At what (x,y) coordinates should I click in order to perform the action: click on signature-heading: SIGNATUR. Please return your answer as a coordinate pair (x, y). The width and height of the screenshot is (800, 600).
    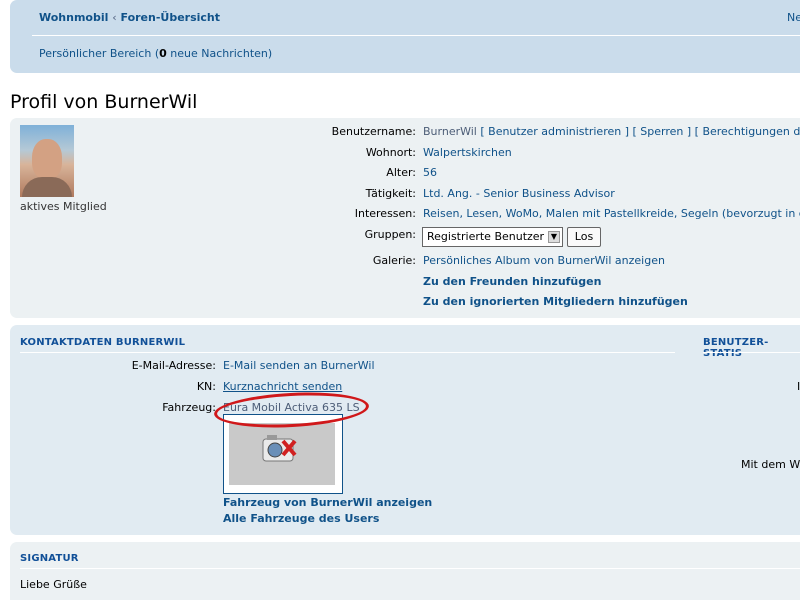
    Looking at the image, I should click on (49, 558).